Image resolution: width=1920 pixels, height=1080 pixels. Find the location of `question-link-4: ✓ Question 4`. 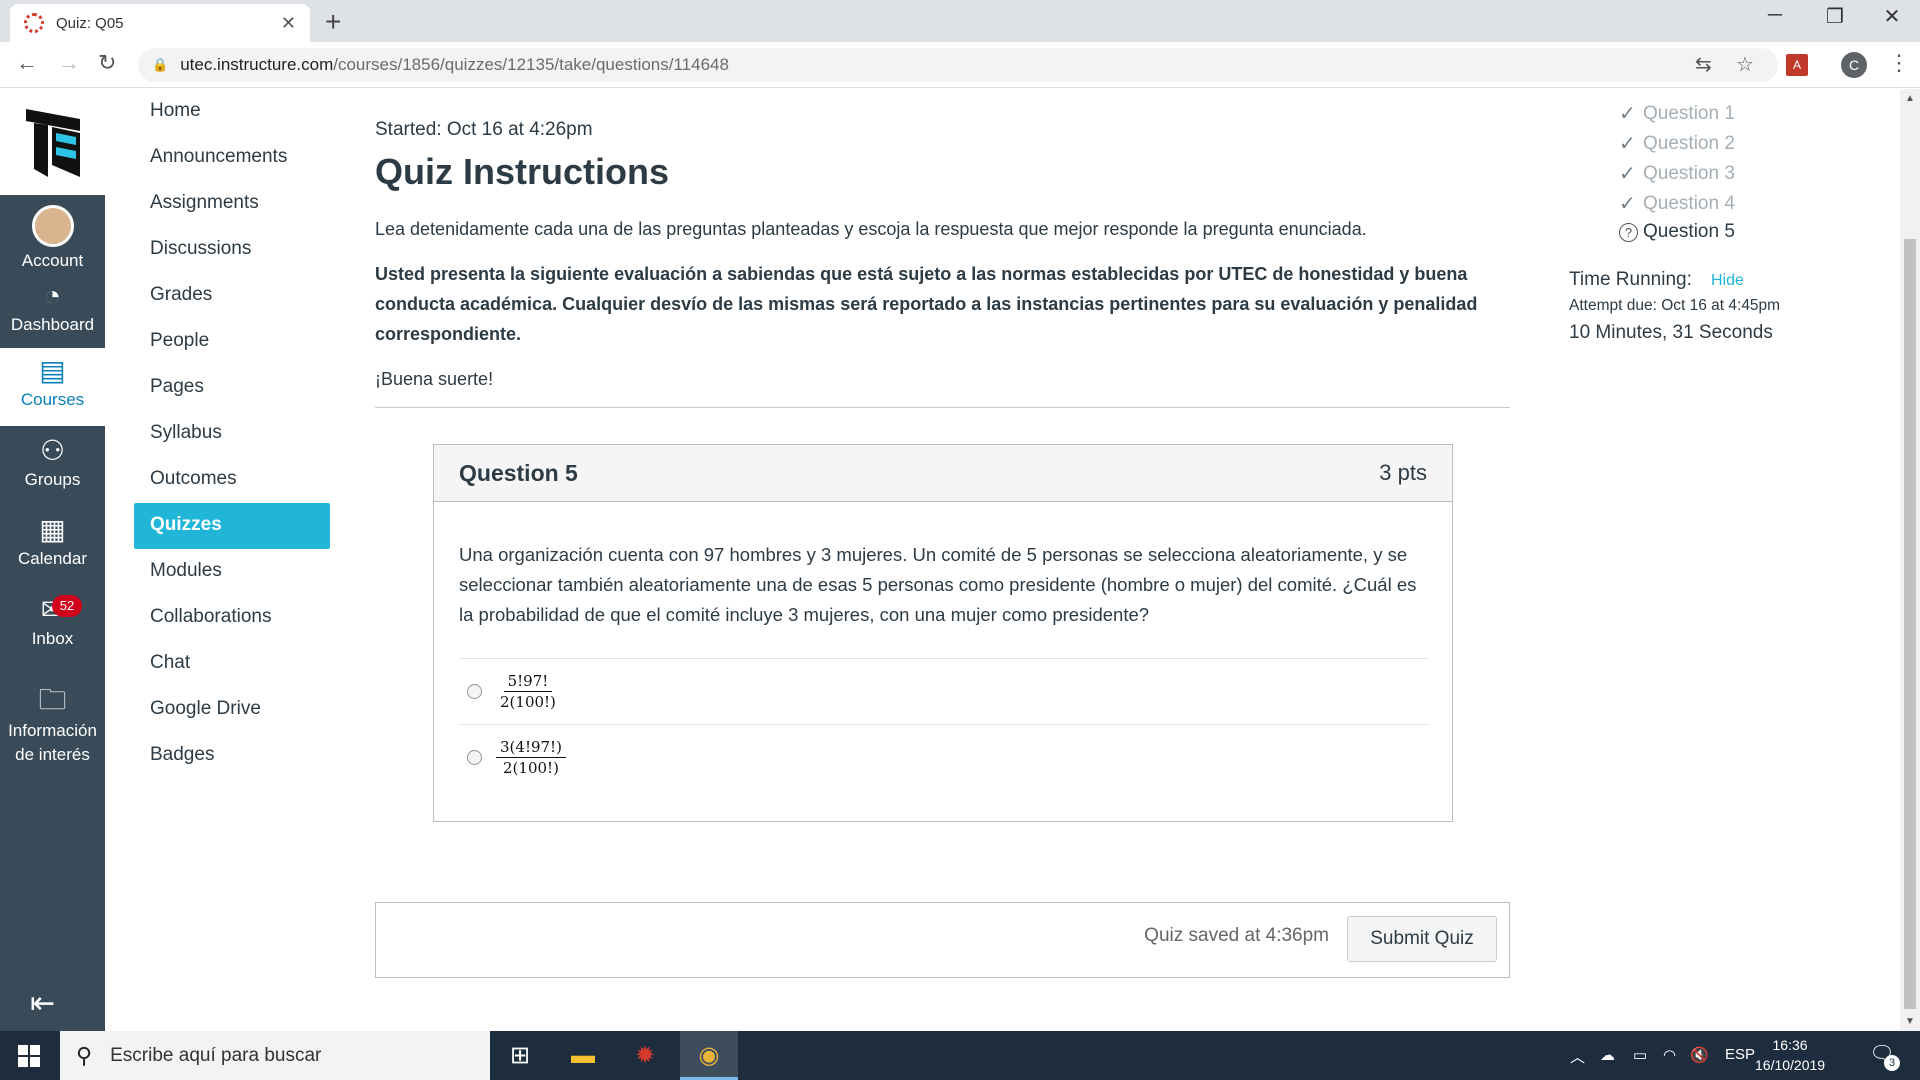

question-link-4: ✓ Question 4 is located at coordinates (1677, 203).